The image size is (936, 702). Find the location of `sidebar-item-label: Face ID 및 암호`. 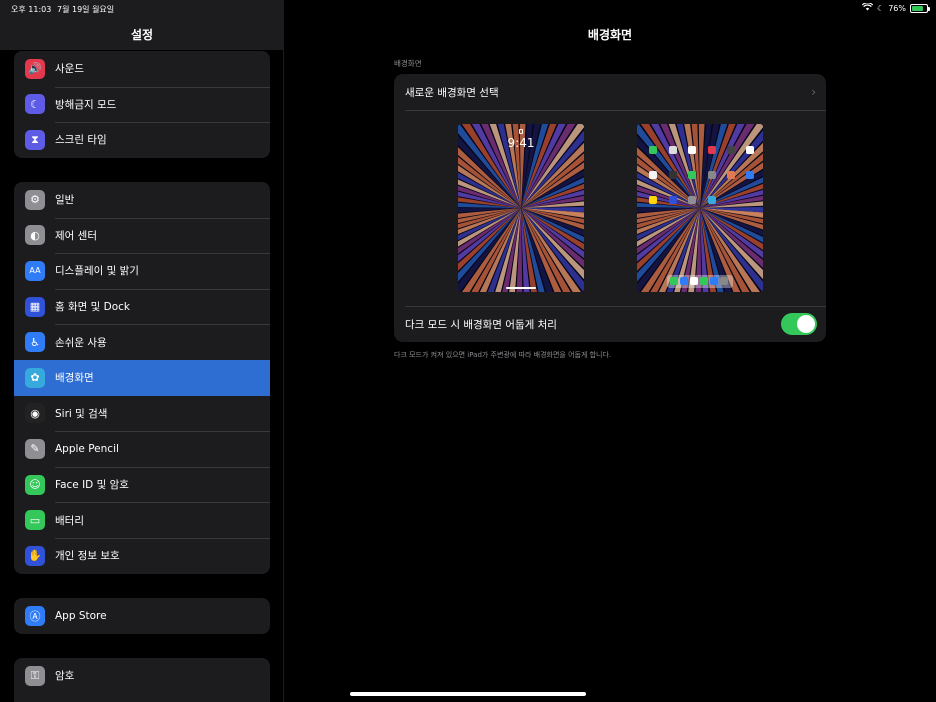

sidebar-item-label: Face ID 및 암호 is located at coordinates (92, 485).